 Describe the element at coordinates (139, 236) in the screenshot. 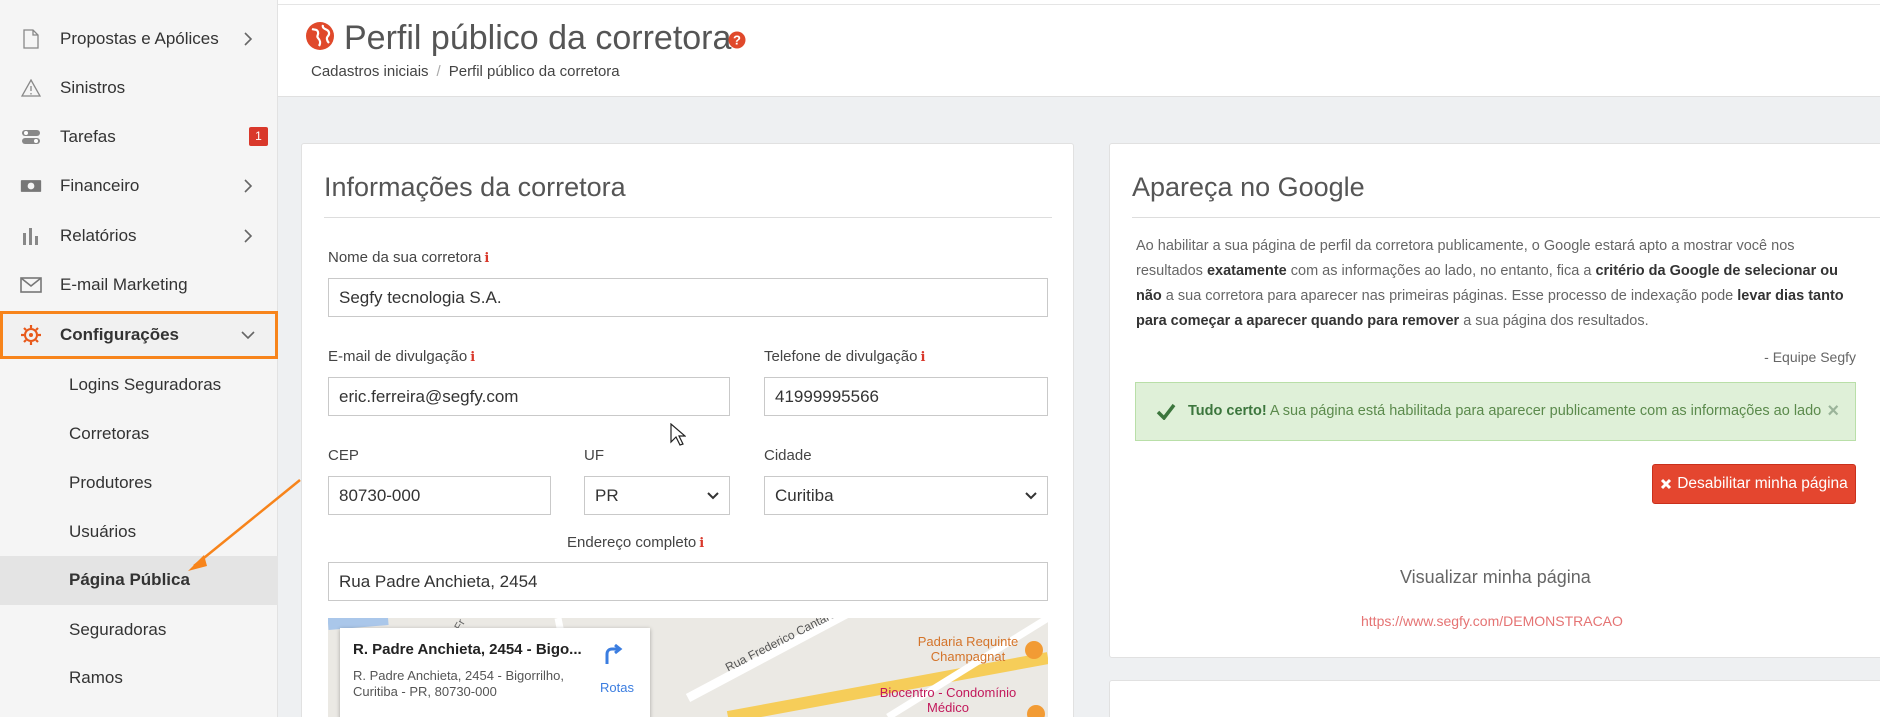

I see `sidebar-item-relatorios: Relatórios` at that location.